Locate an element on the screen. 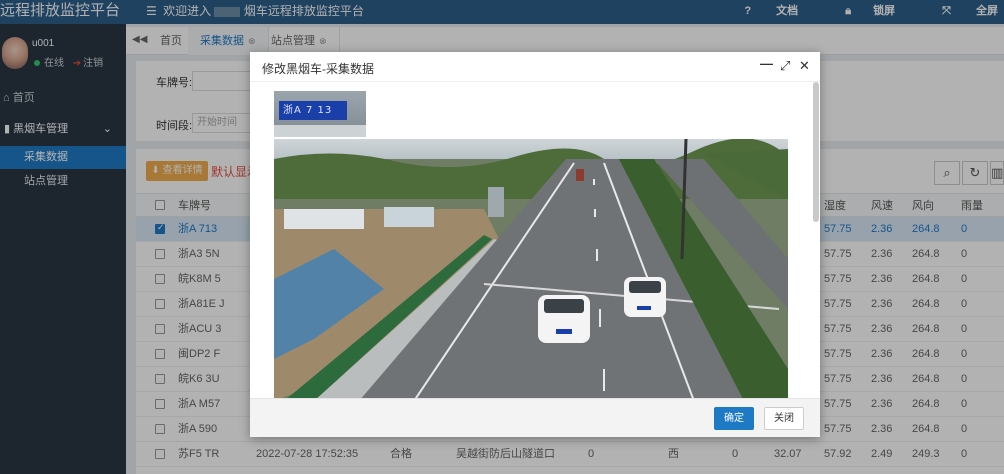  plate-text: 浙A 7 13 is located at coordinates (313, 110).